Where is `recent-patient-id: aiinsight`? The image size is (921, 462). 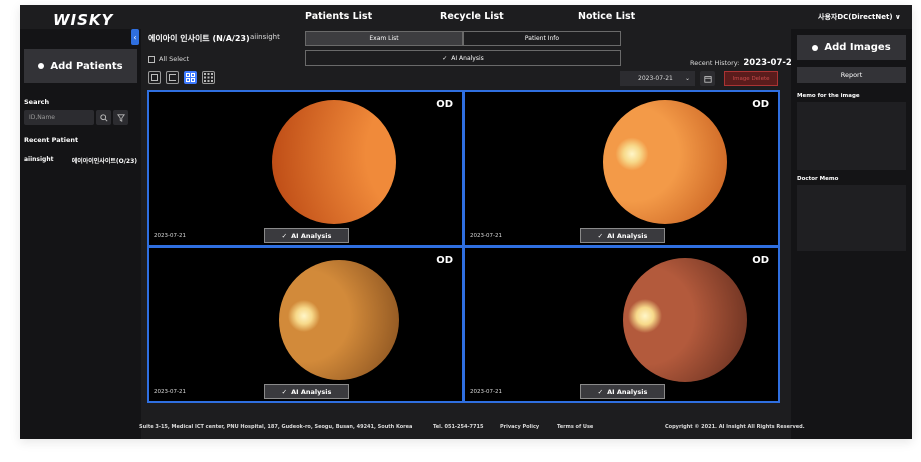 recent-patient-id: aiinsight is located at coordinates (39, 159).